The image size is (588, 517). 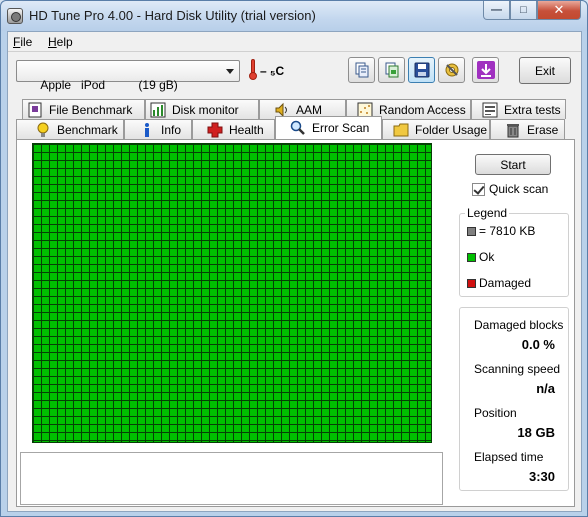 I want to click on tab-benchmark: Benchmark, so click(x=70, y=129).